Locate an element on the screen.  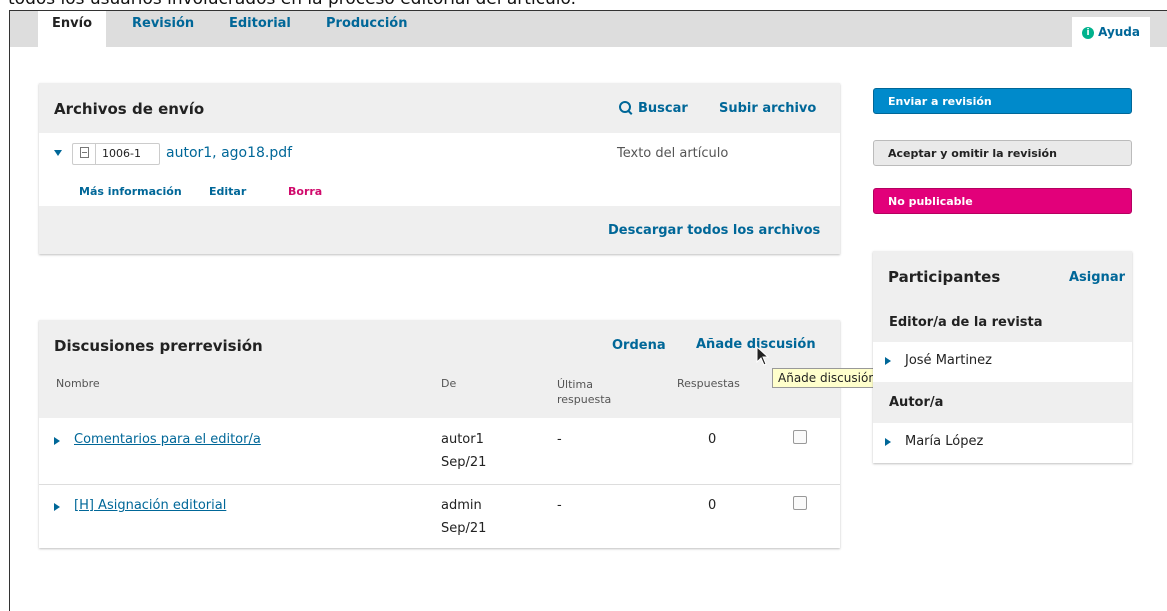
mouse-cursor-icon is located at coordinates (763, 356).